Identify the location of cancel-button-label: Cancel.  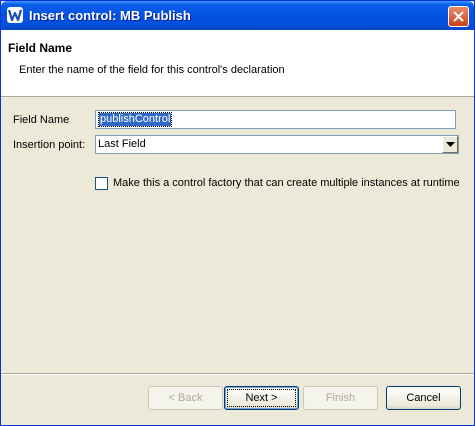
(423, 398).